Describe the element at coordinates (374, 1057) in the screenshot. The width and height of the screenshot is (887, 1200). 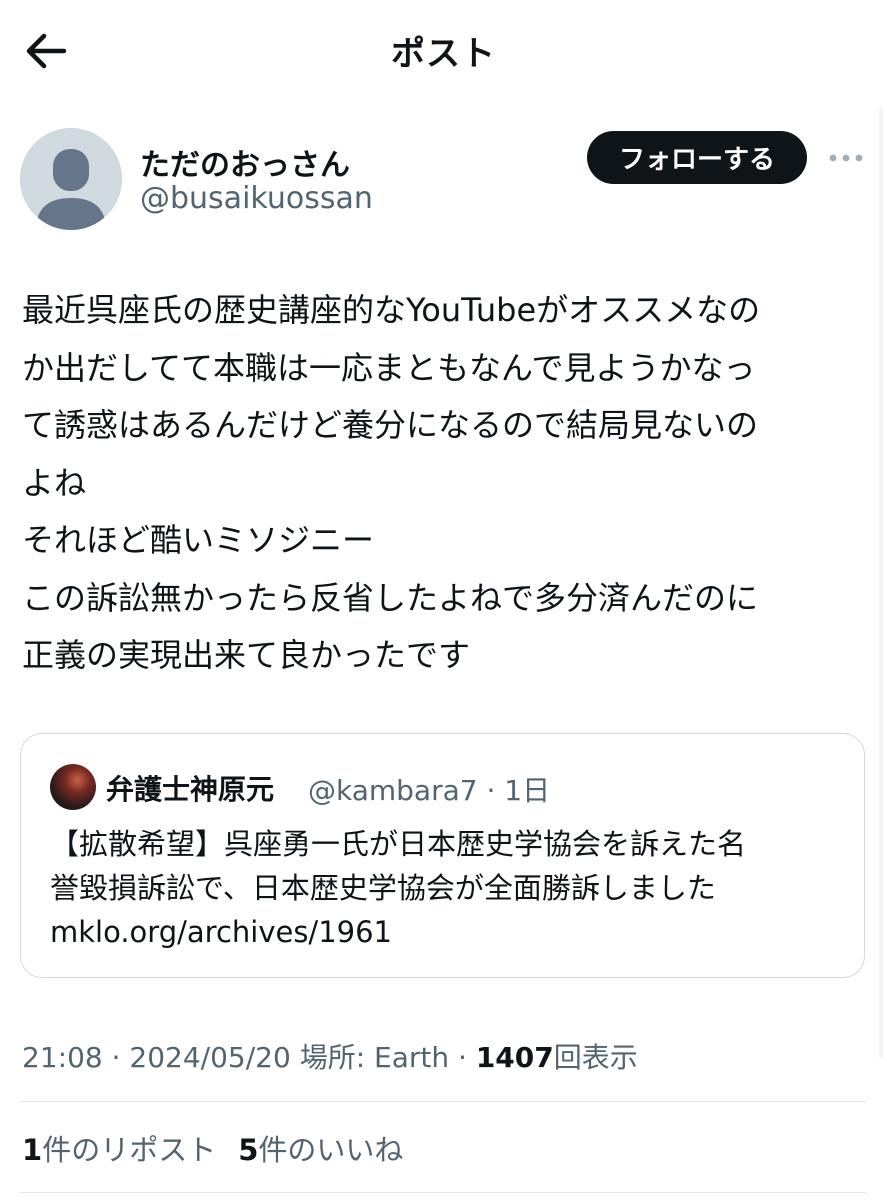
I see `post-location: 場所: Earth` at that location.